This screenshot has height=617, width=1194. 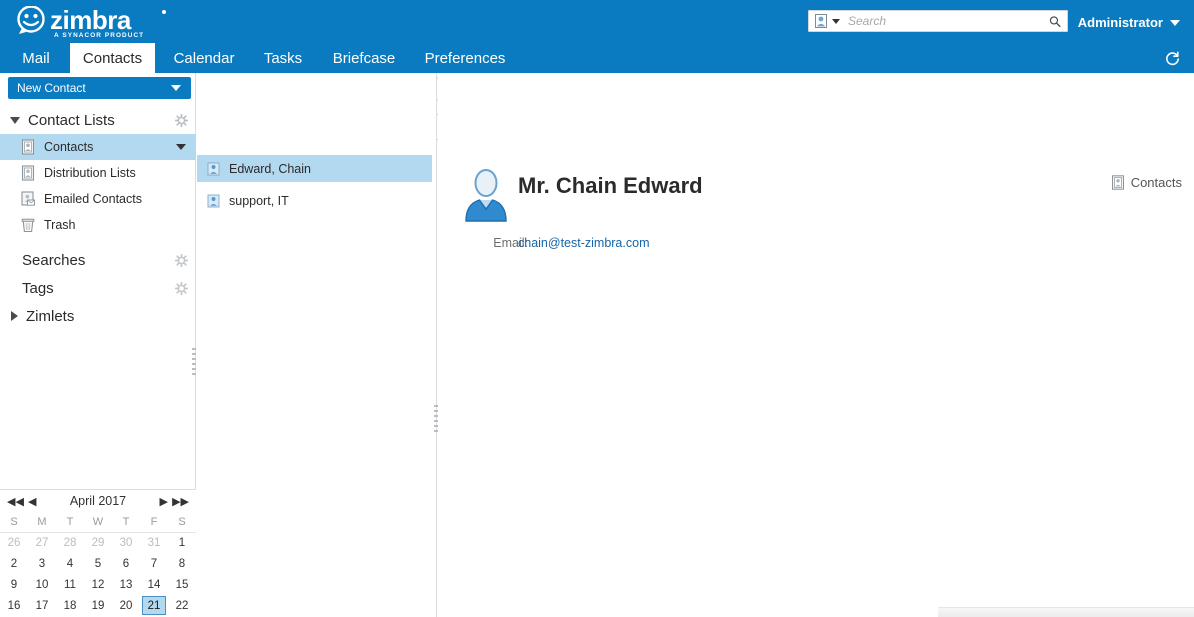 I want to click on calendar-day: 9, so click(x=14, y=584).